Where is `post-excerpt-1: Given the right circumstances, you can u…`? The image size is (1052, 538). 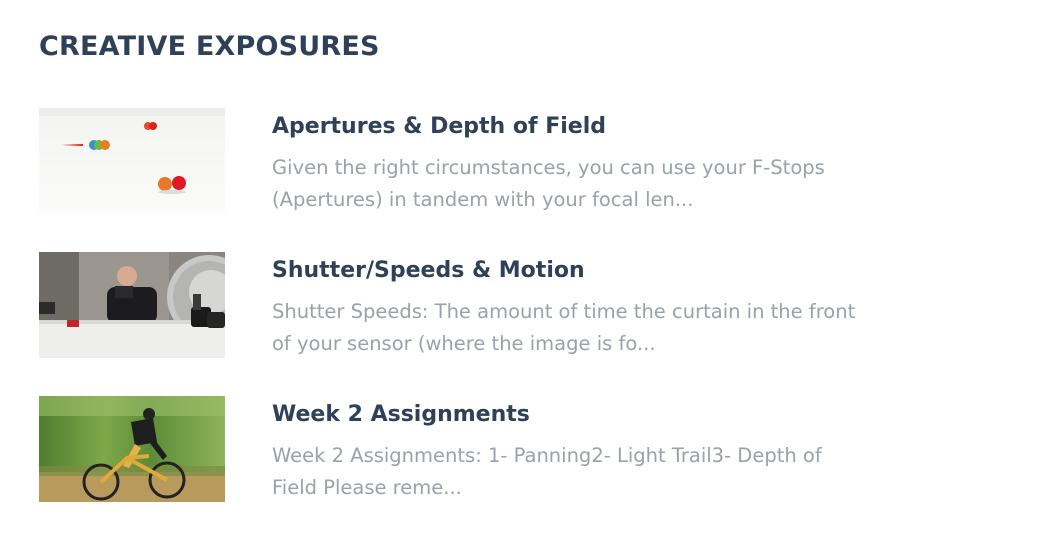 post-excerpt-1: Given the right circumstances, you can u… is located at coordinates (548, 183).